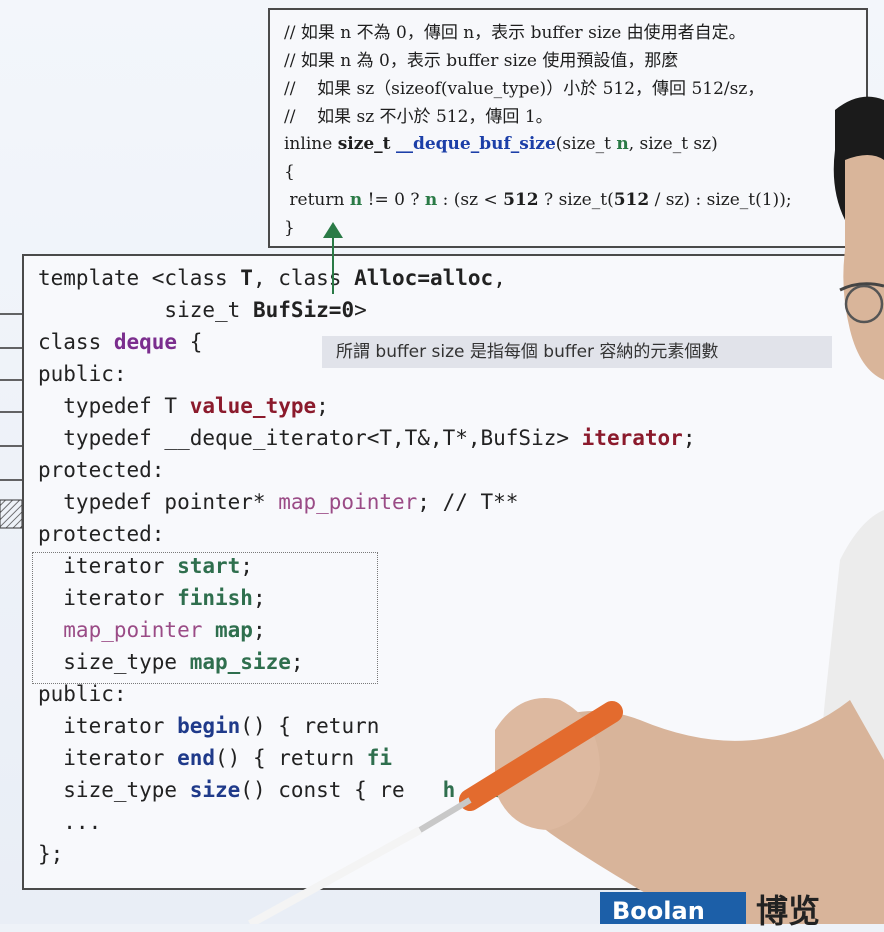  I want to click on boolan-logo: Boolan 博览, so click(742, 911).